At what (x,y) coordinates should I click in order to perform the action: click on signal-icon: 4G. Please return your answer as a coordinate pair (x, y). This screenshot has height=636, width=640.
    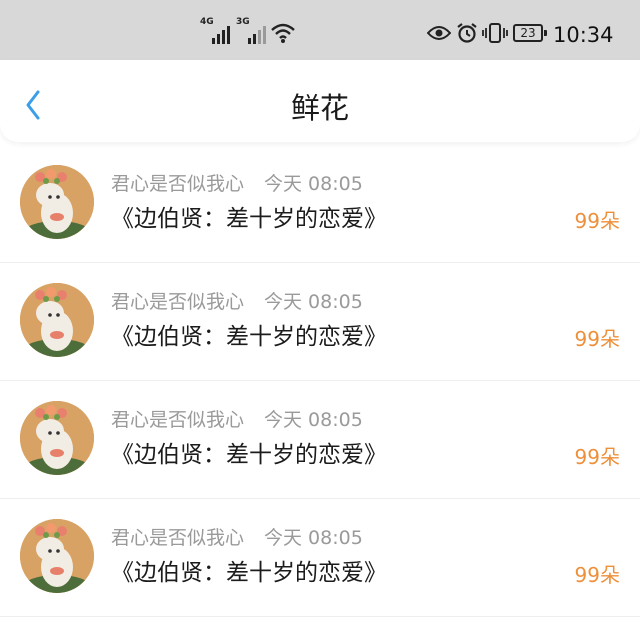
    Looking at the image, I should click on (215, 31).